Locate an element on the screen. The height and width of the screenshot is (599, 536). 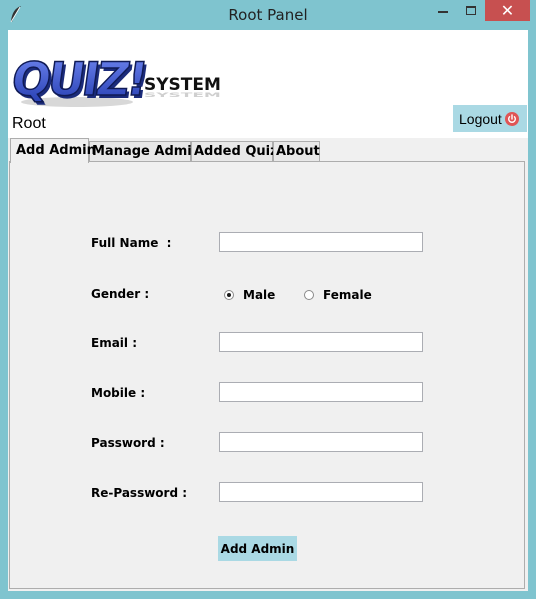
logout-button: Logout is located at coordinates (490, 118).